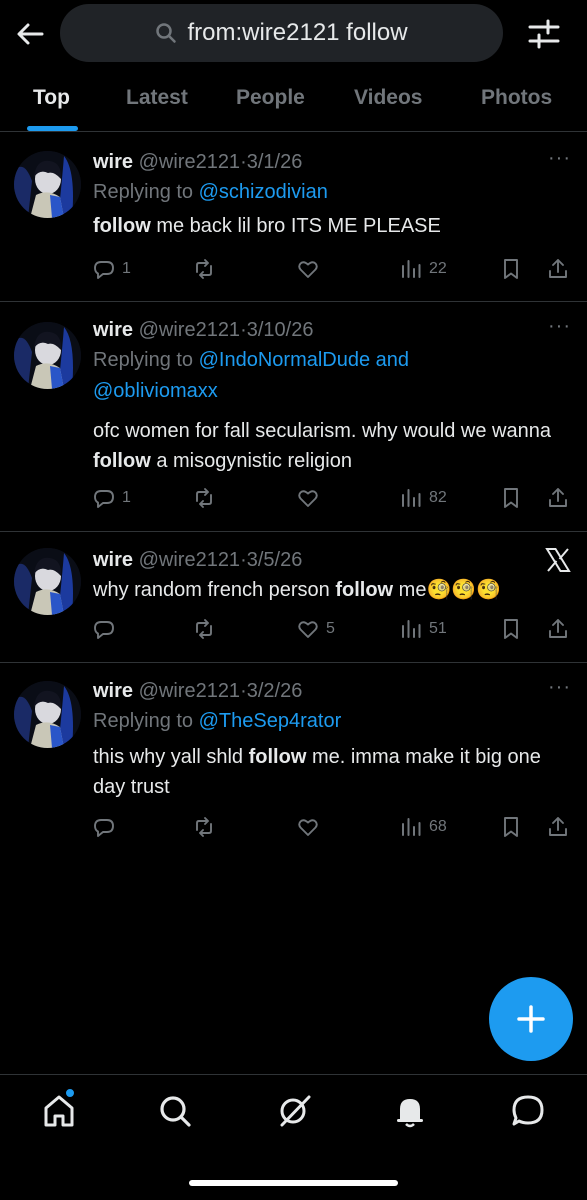 The width and height of the screenshot is (587, 1200). I want to click on notification-dot, so click(70, 1093).